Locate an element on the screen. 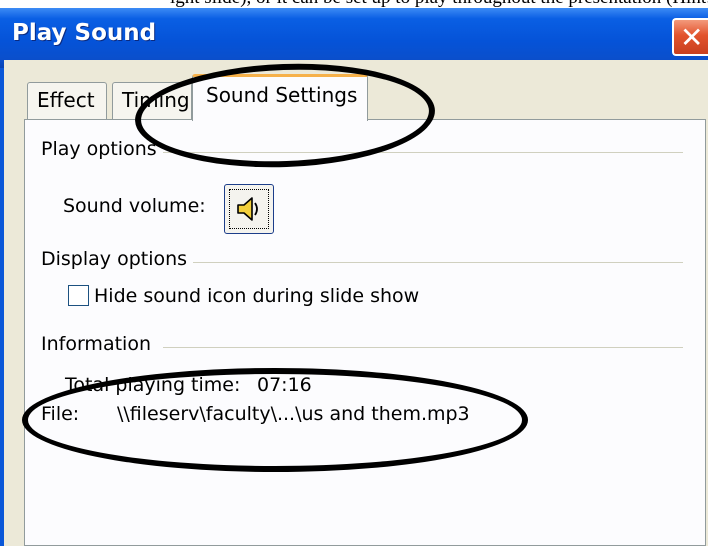 This screenshot has width=708, height=546. speaker-icon is located at coordinates (247, 209).